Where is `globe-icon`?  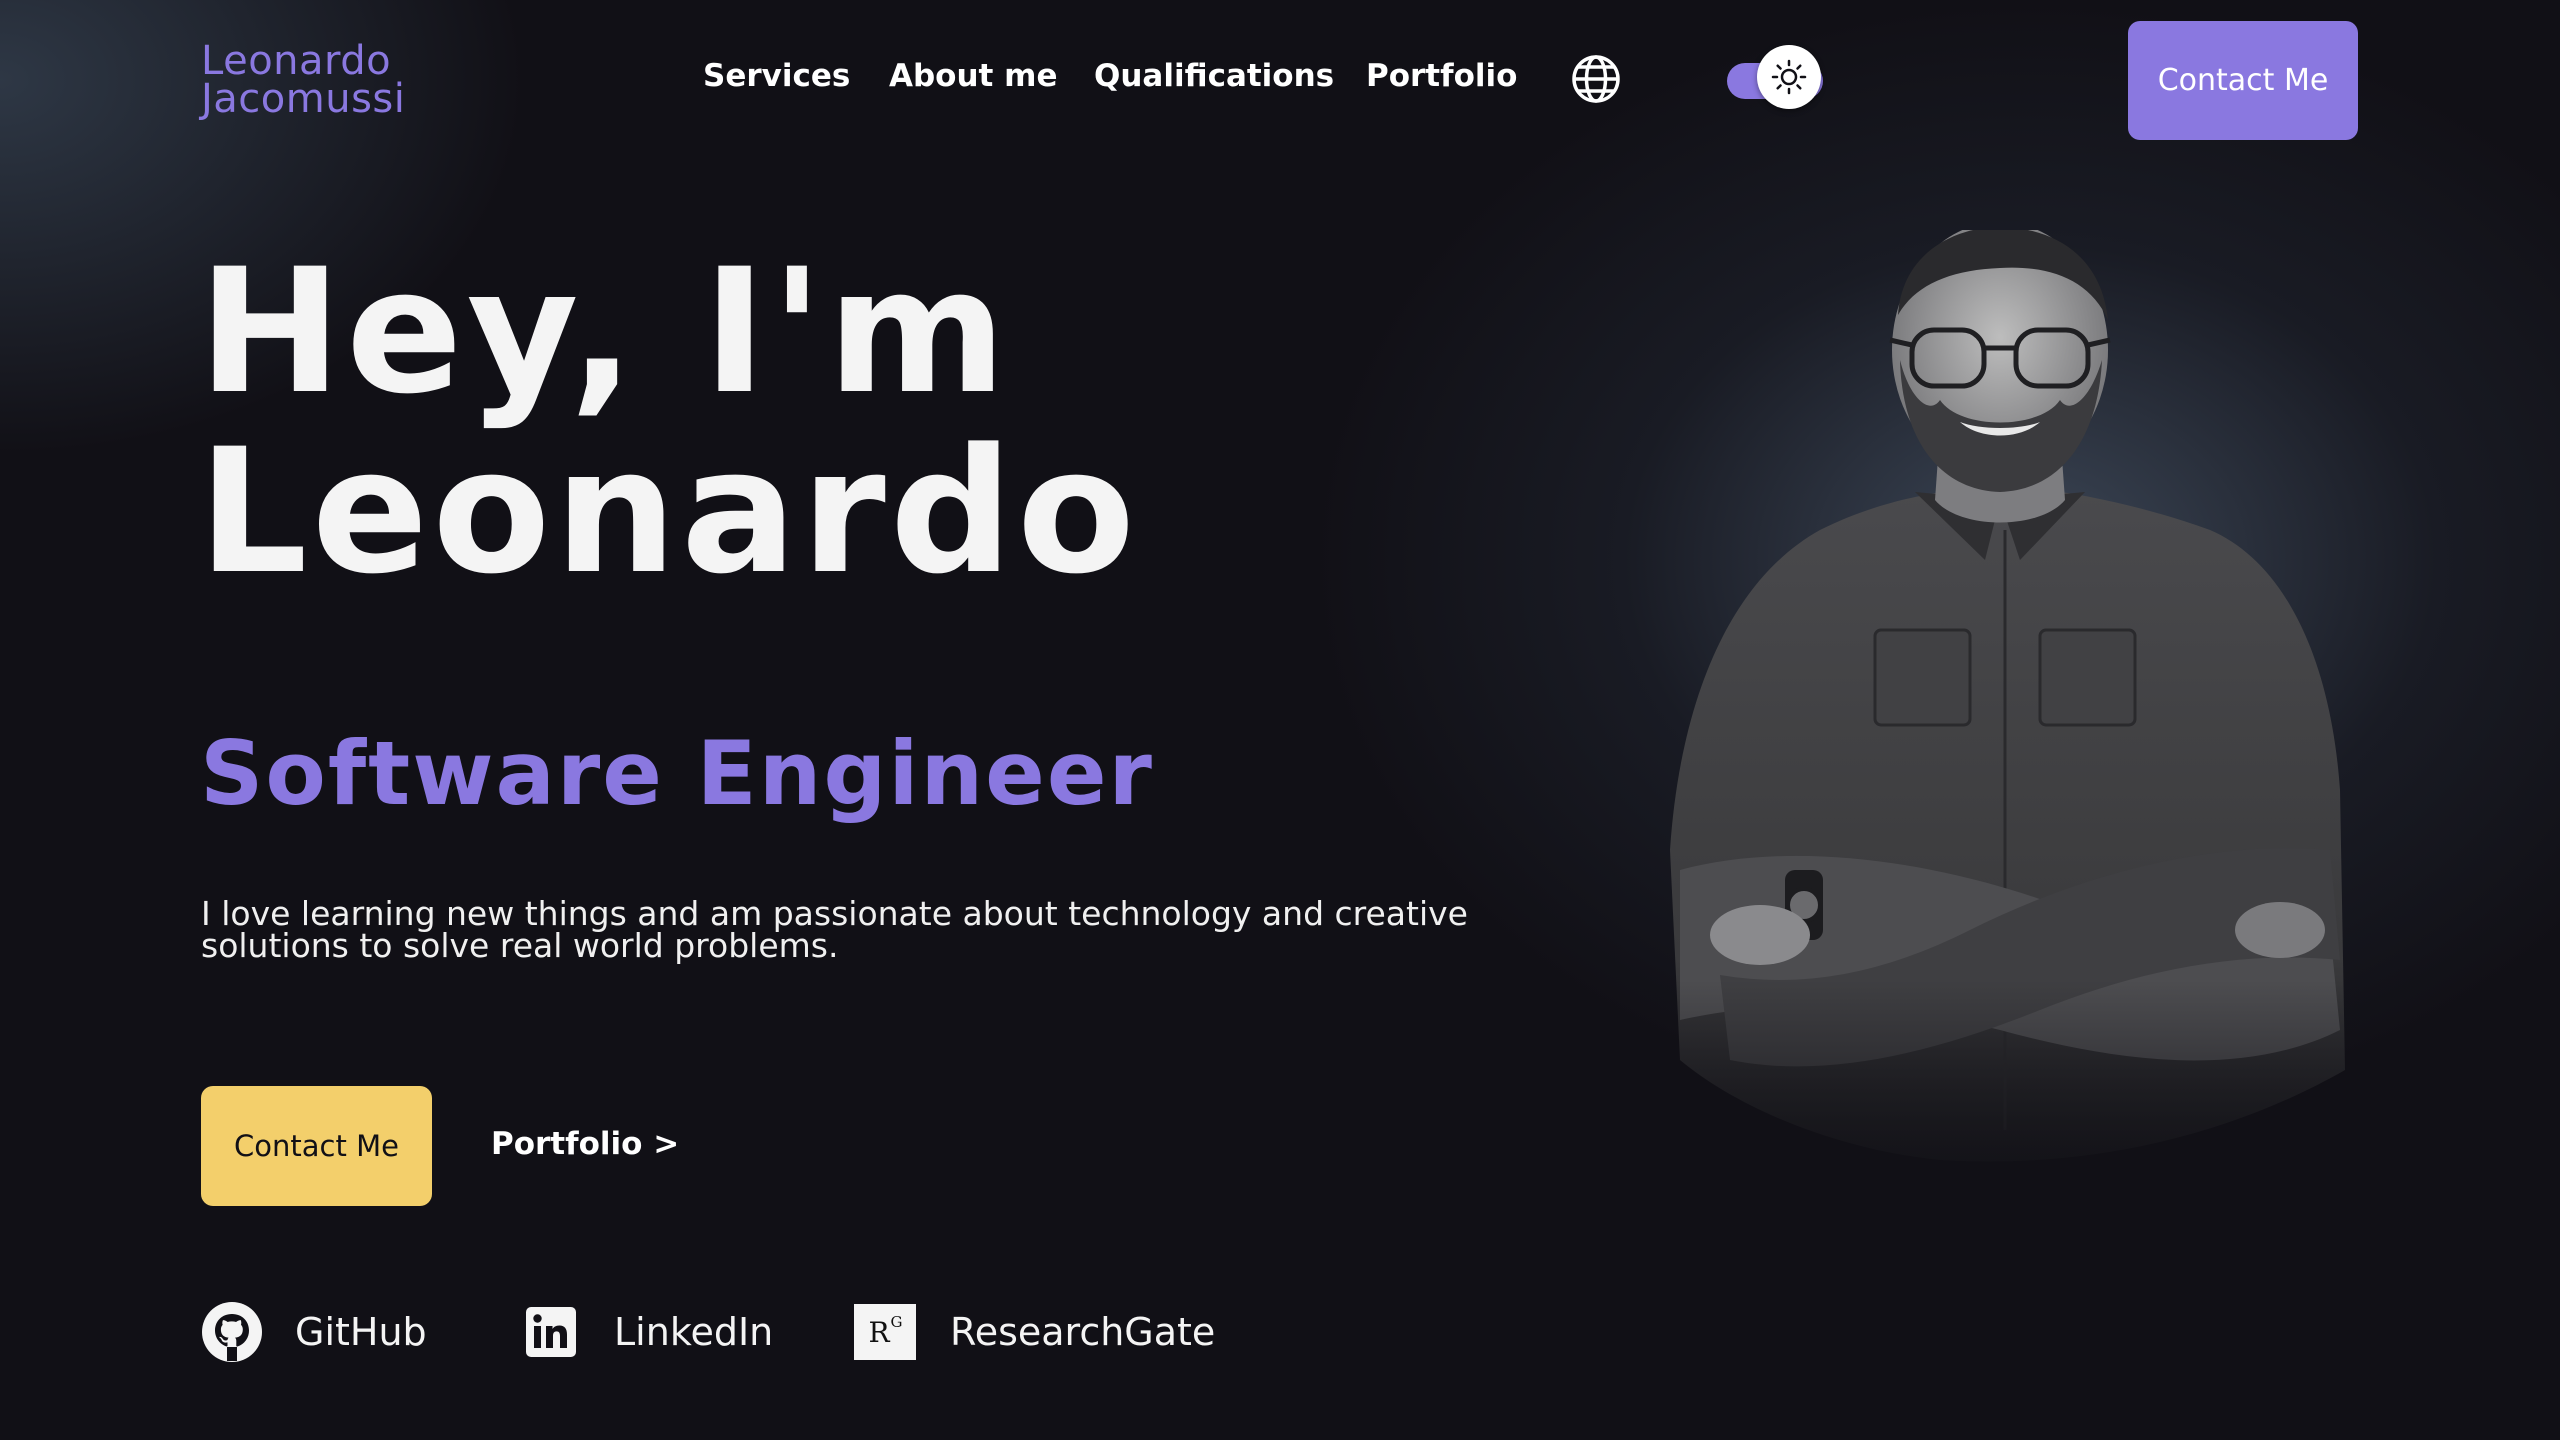 globe-icon is located at coordinates (1596, 79).